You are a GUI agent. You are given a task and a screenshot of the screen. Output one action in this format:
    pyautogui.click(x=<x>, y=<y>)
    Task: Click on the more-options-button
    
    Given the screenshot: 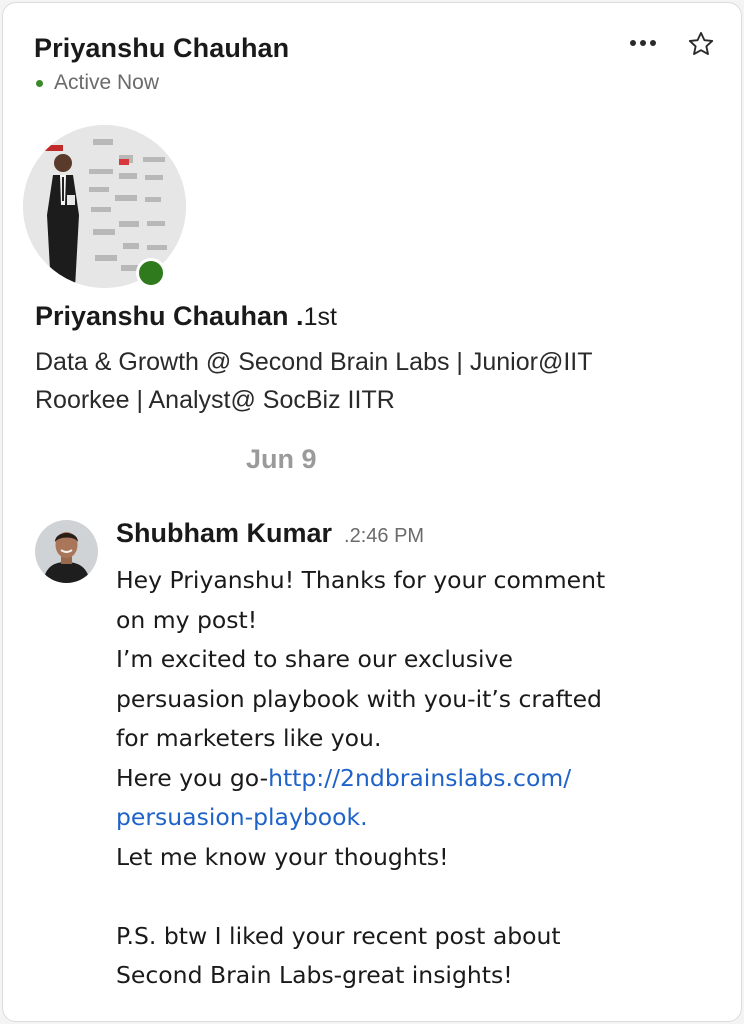 What is the action you would take?
    pyautogui.click(x=643, y=43)
    